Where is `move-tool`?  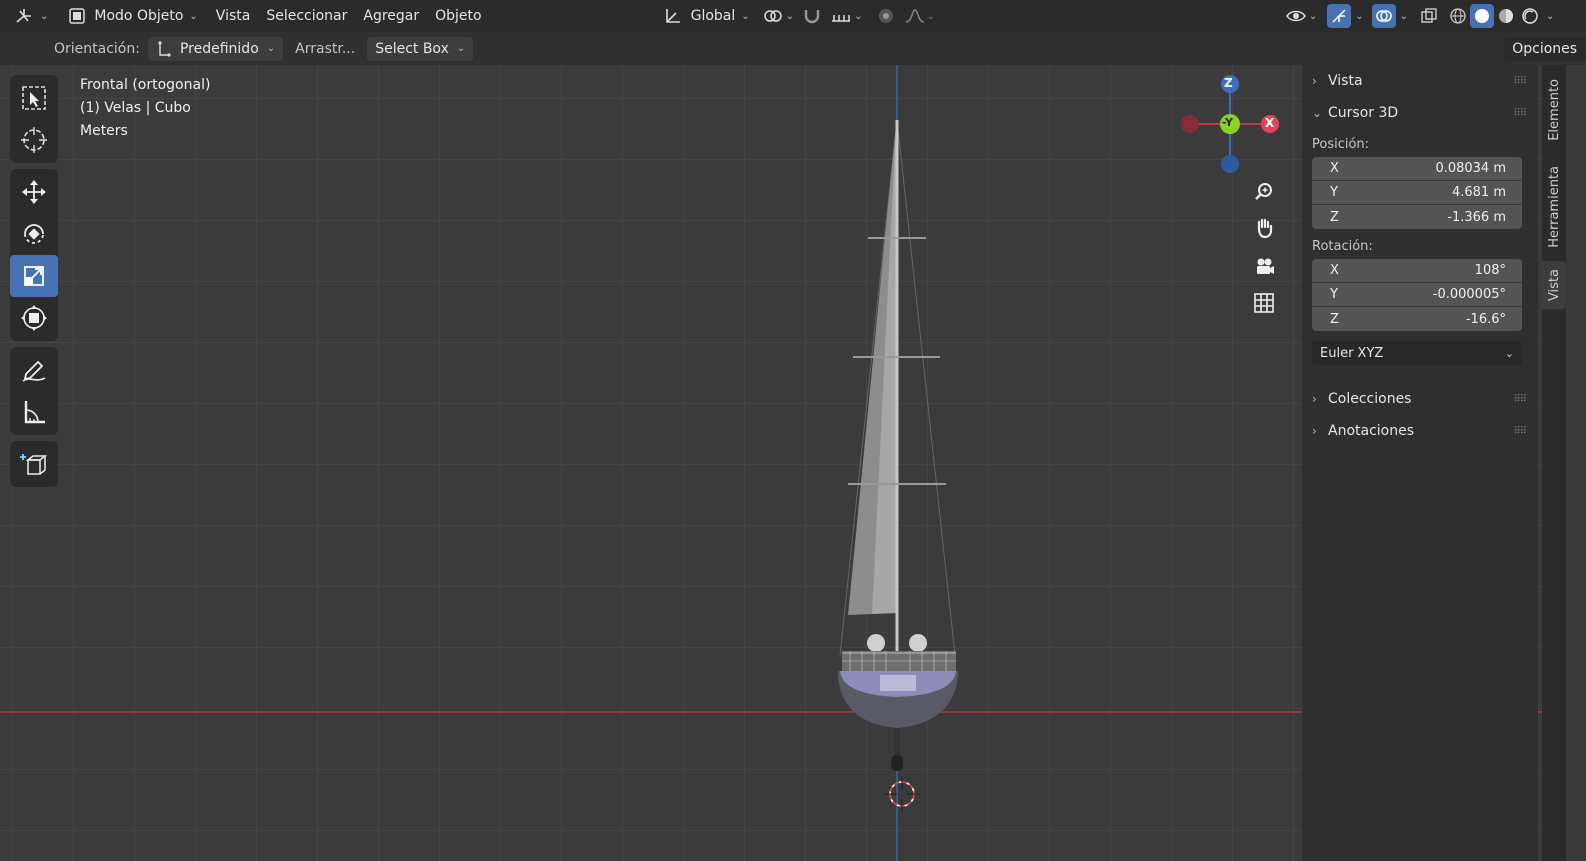
move-tool is located at coordinates (34, 192).